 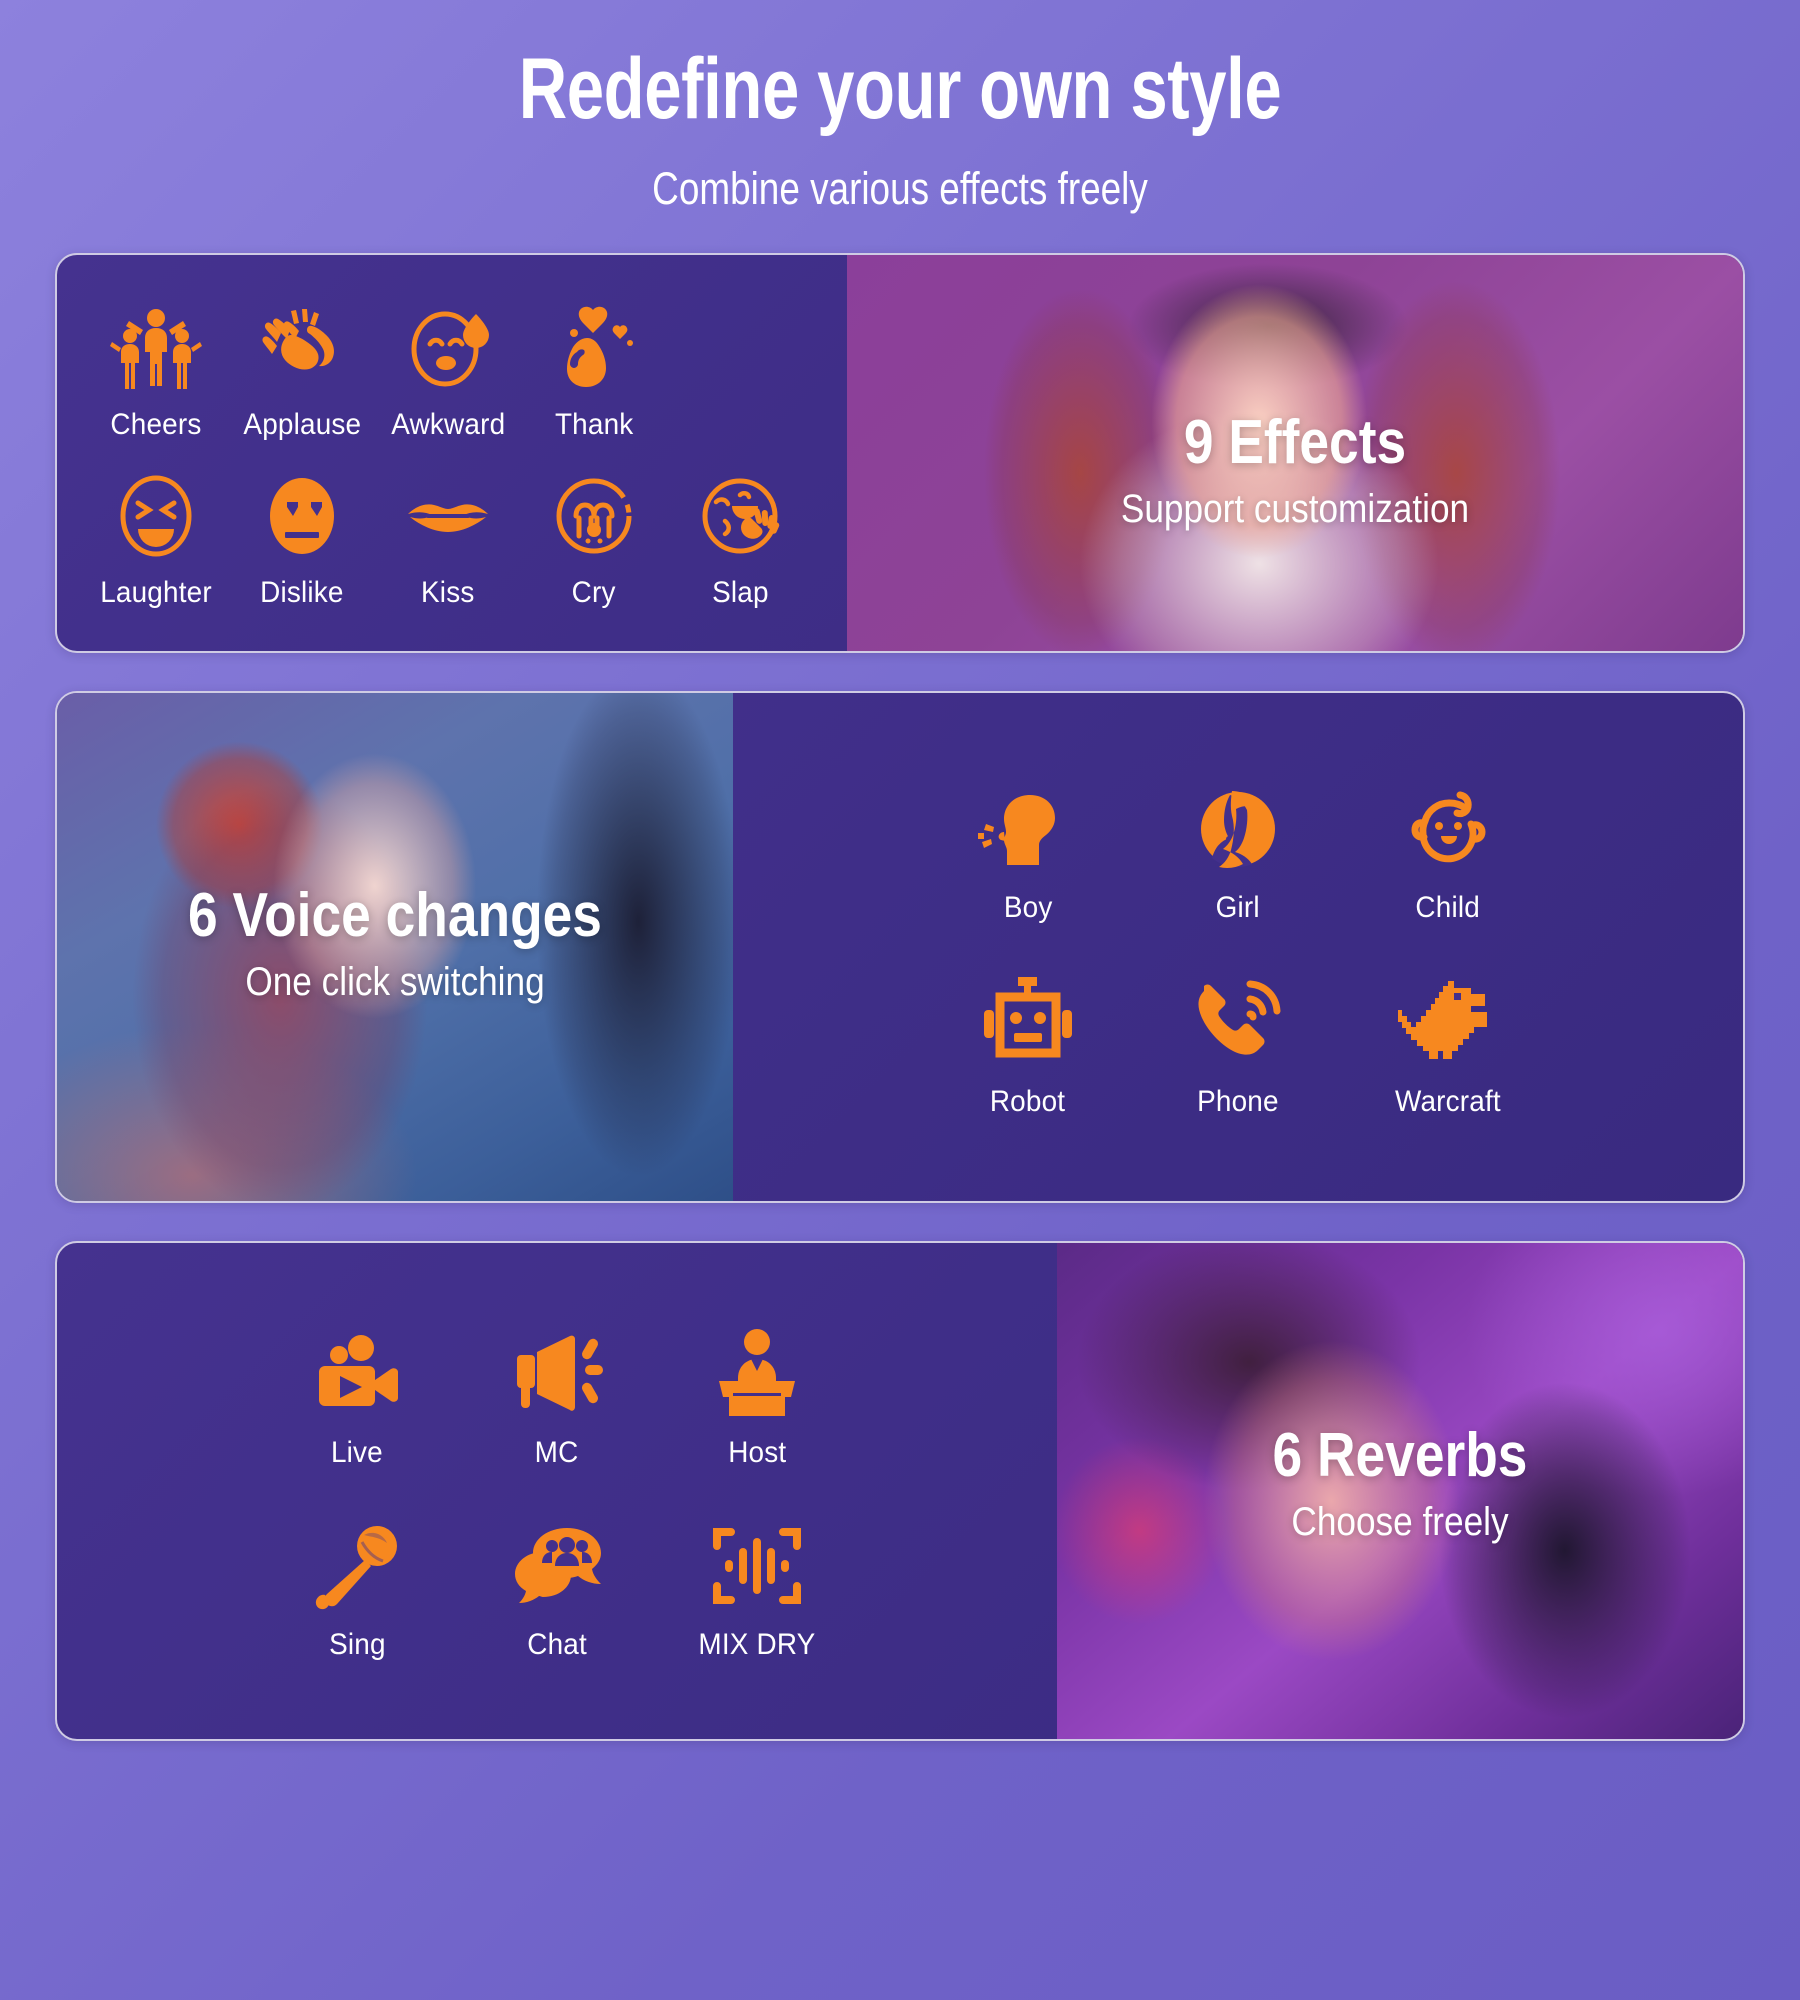 What do you see at coordinates (557, 1452) in the screenshot?
I see `icon-label: MC` at bounding box center [557, 1452].